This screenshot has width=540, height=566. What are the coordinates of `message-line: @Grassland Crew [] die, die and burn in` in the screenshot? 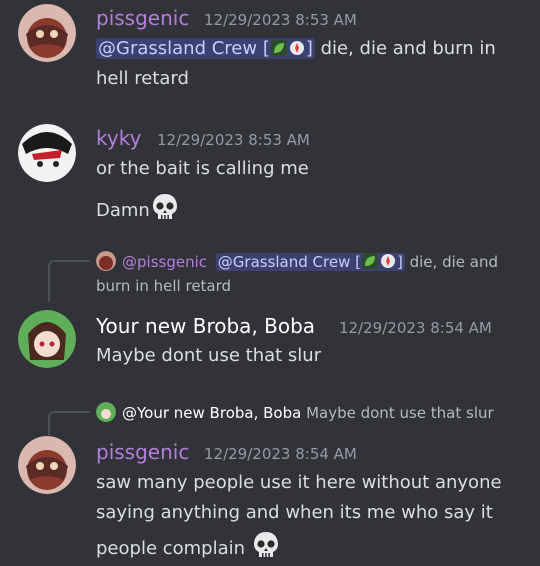 It's located at (296, 48).